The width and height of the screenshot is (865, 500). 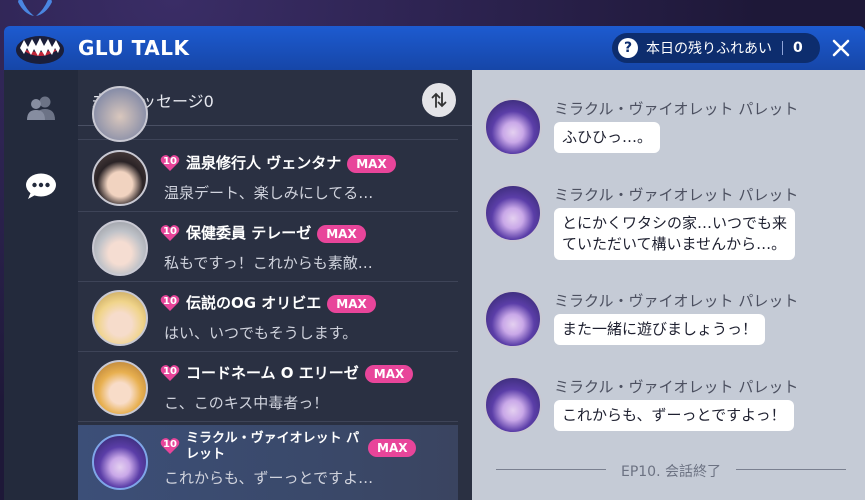 I want to click on nav-chat-button, so click(x=41, y=186).